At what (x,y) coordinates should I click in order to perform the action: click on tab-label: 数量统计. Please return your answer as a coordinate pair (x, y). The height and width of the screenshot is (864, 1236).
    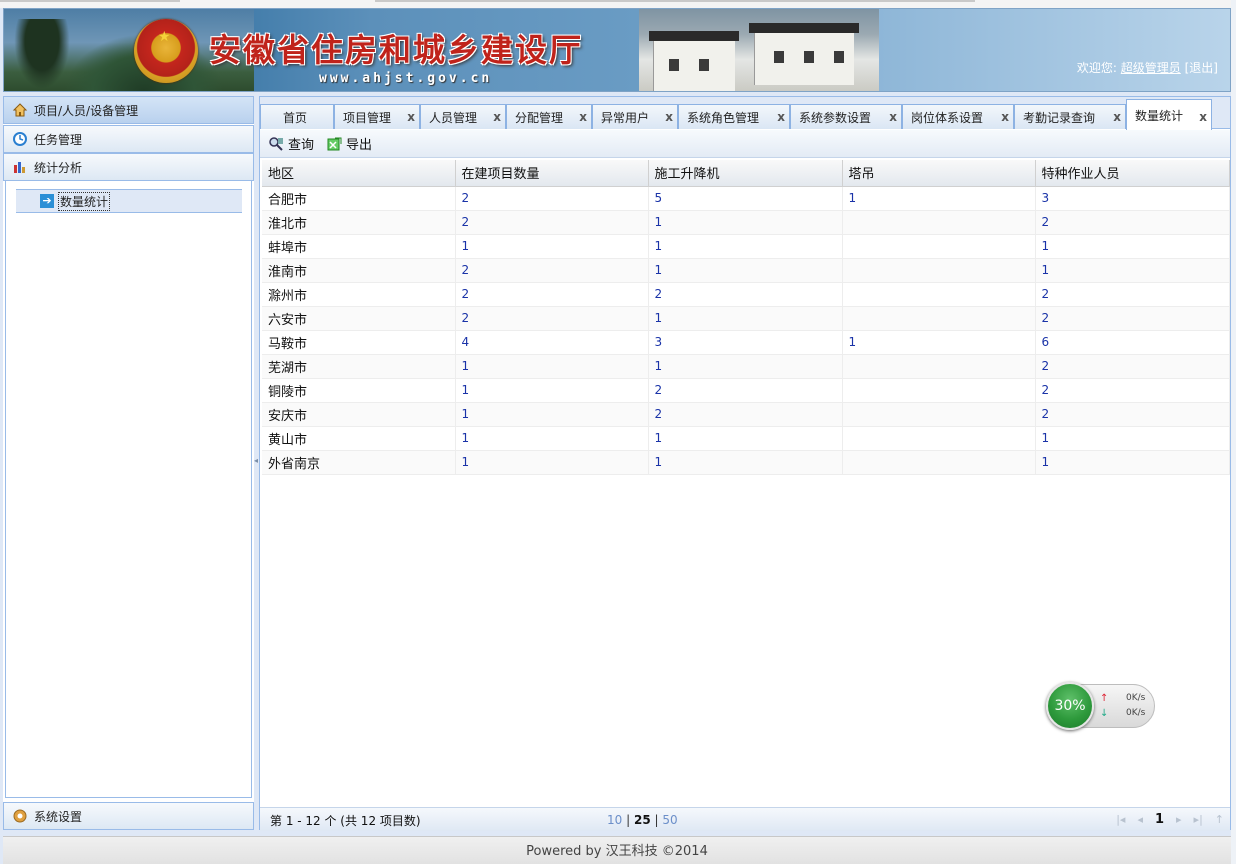
    Looking at the image, I should click on (1159, 115).